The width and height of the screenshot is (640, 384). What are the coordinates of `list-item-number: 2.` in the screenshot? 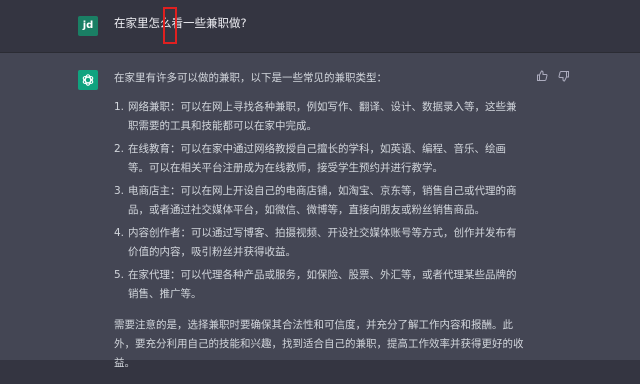 It's located at (119, 149).